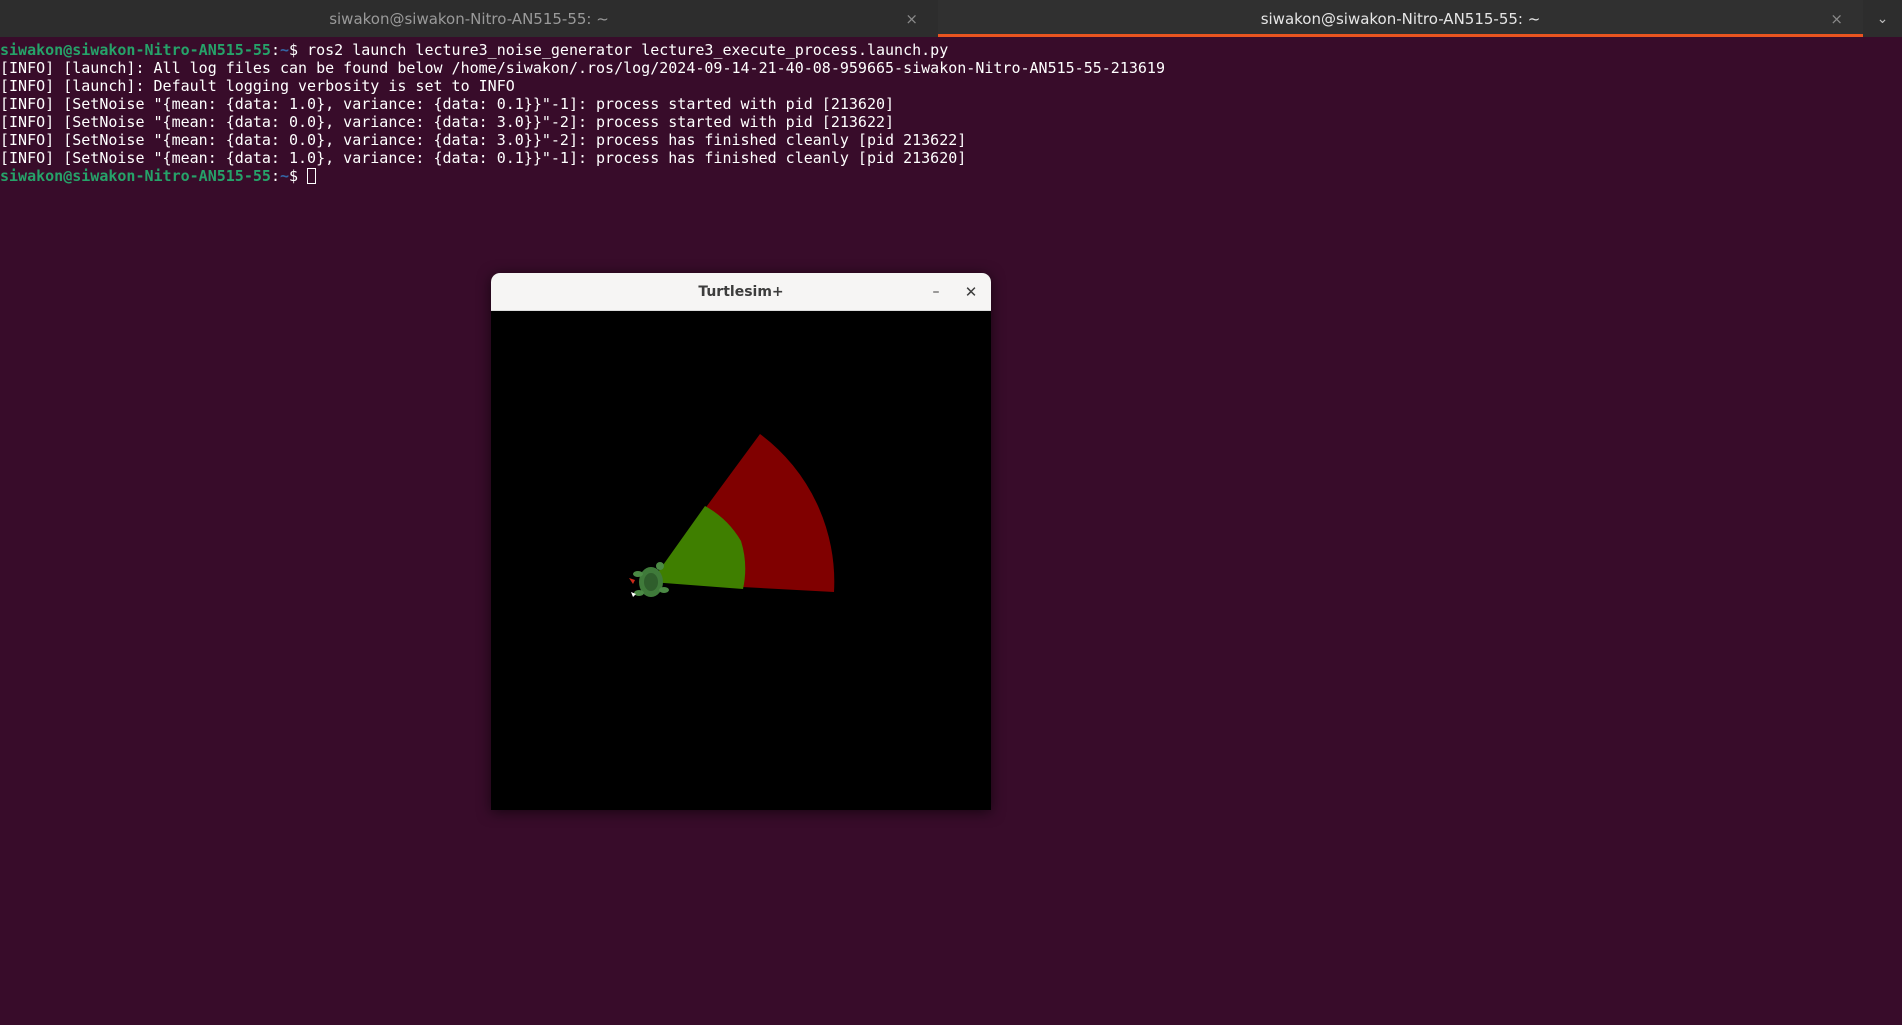 The image size is (1902, 1025). I want to click on minimize-icon: –, so click(936, 292).